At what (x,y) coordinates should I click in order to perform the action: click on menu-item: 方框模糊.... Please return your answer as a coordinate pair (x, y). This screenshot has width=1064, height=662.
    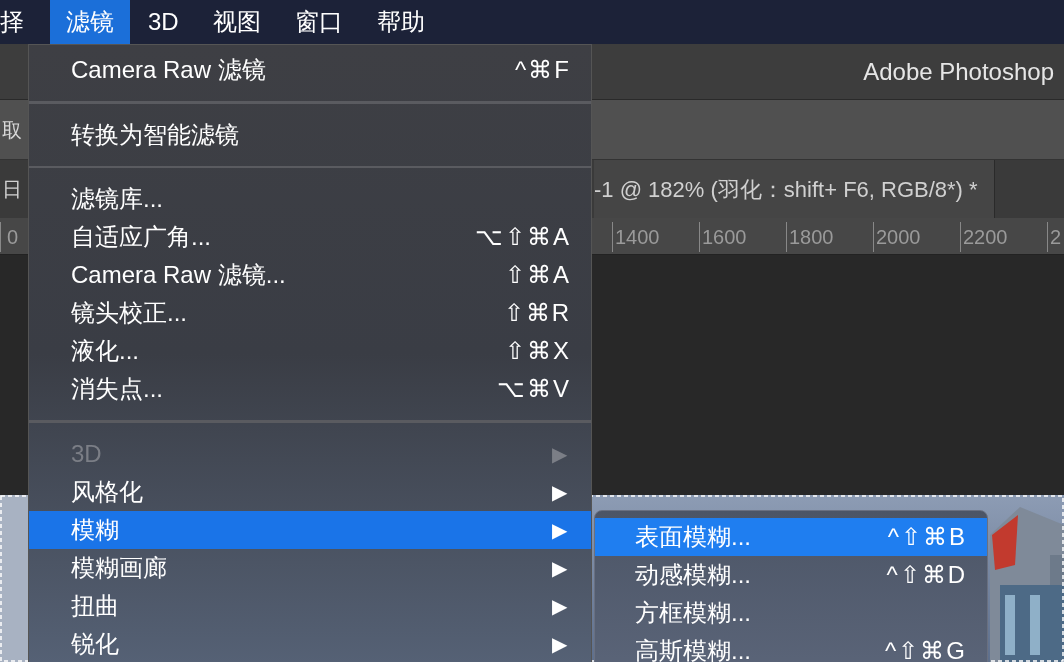
    Looking at the image, I should click on (791, 613).